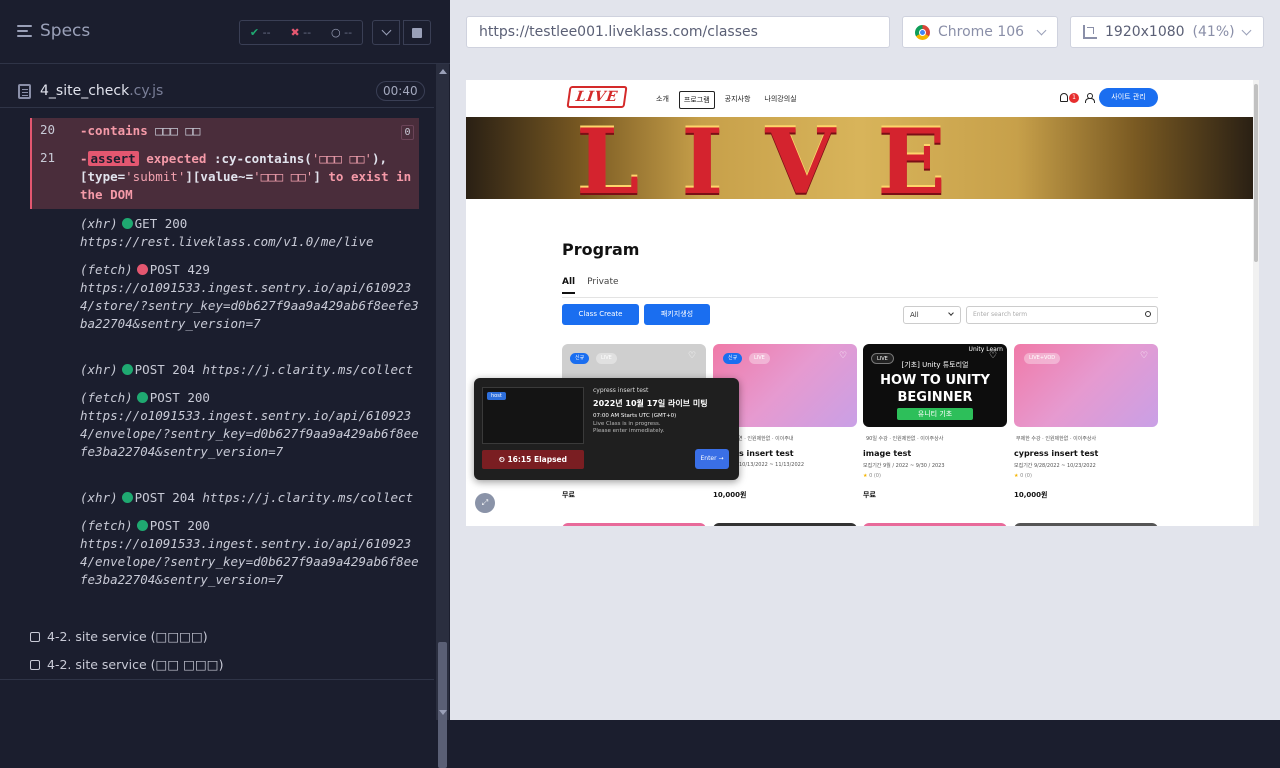 Image resolution: width=1280 pixels, height=768 pixels. I want to click on notification-badge: 1, so click(1074, 98).